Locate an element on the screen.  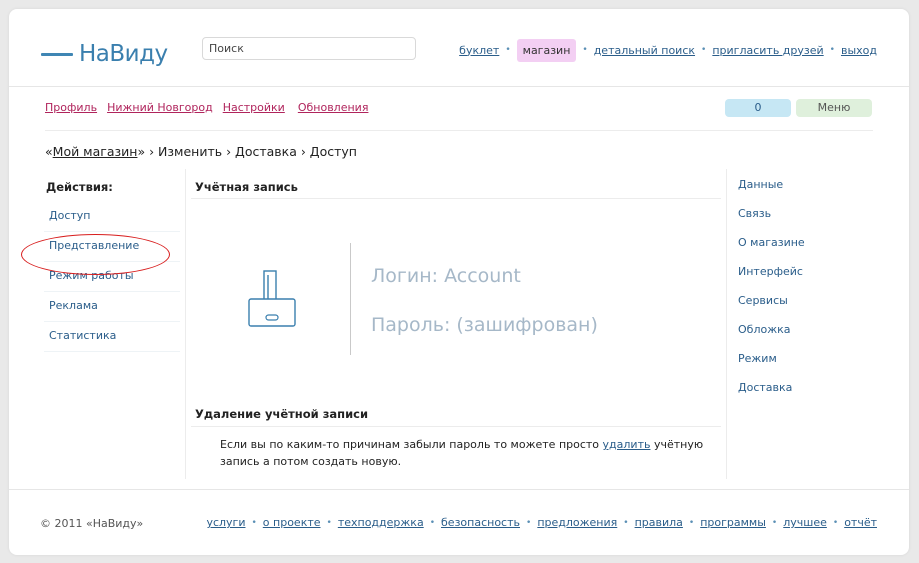
settings-services: Сервисы is located at coordinates (771, 307).